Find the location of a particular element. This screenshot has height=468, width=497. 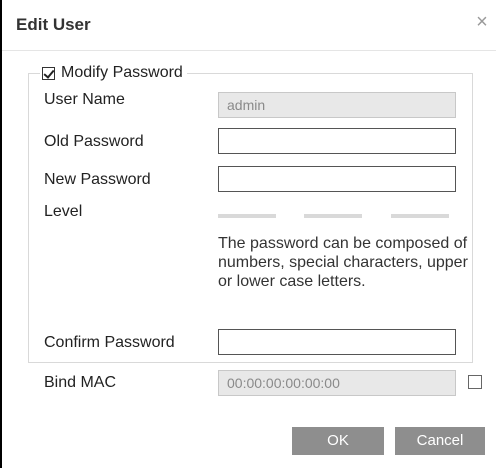

level-bar-medium is located at coordinates (333, 216).